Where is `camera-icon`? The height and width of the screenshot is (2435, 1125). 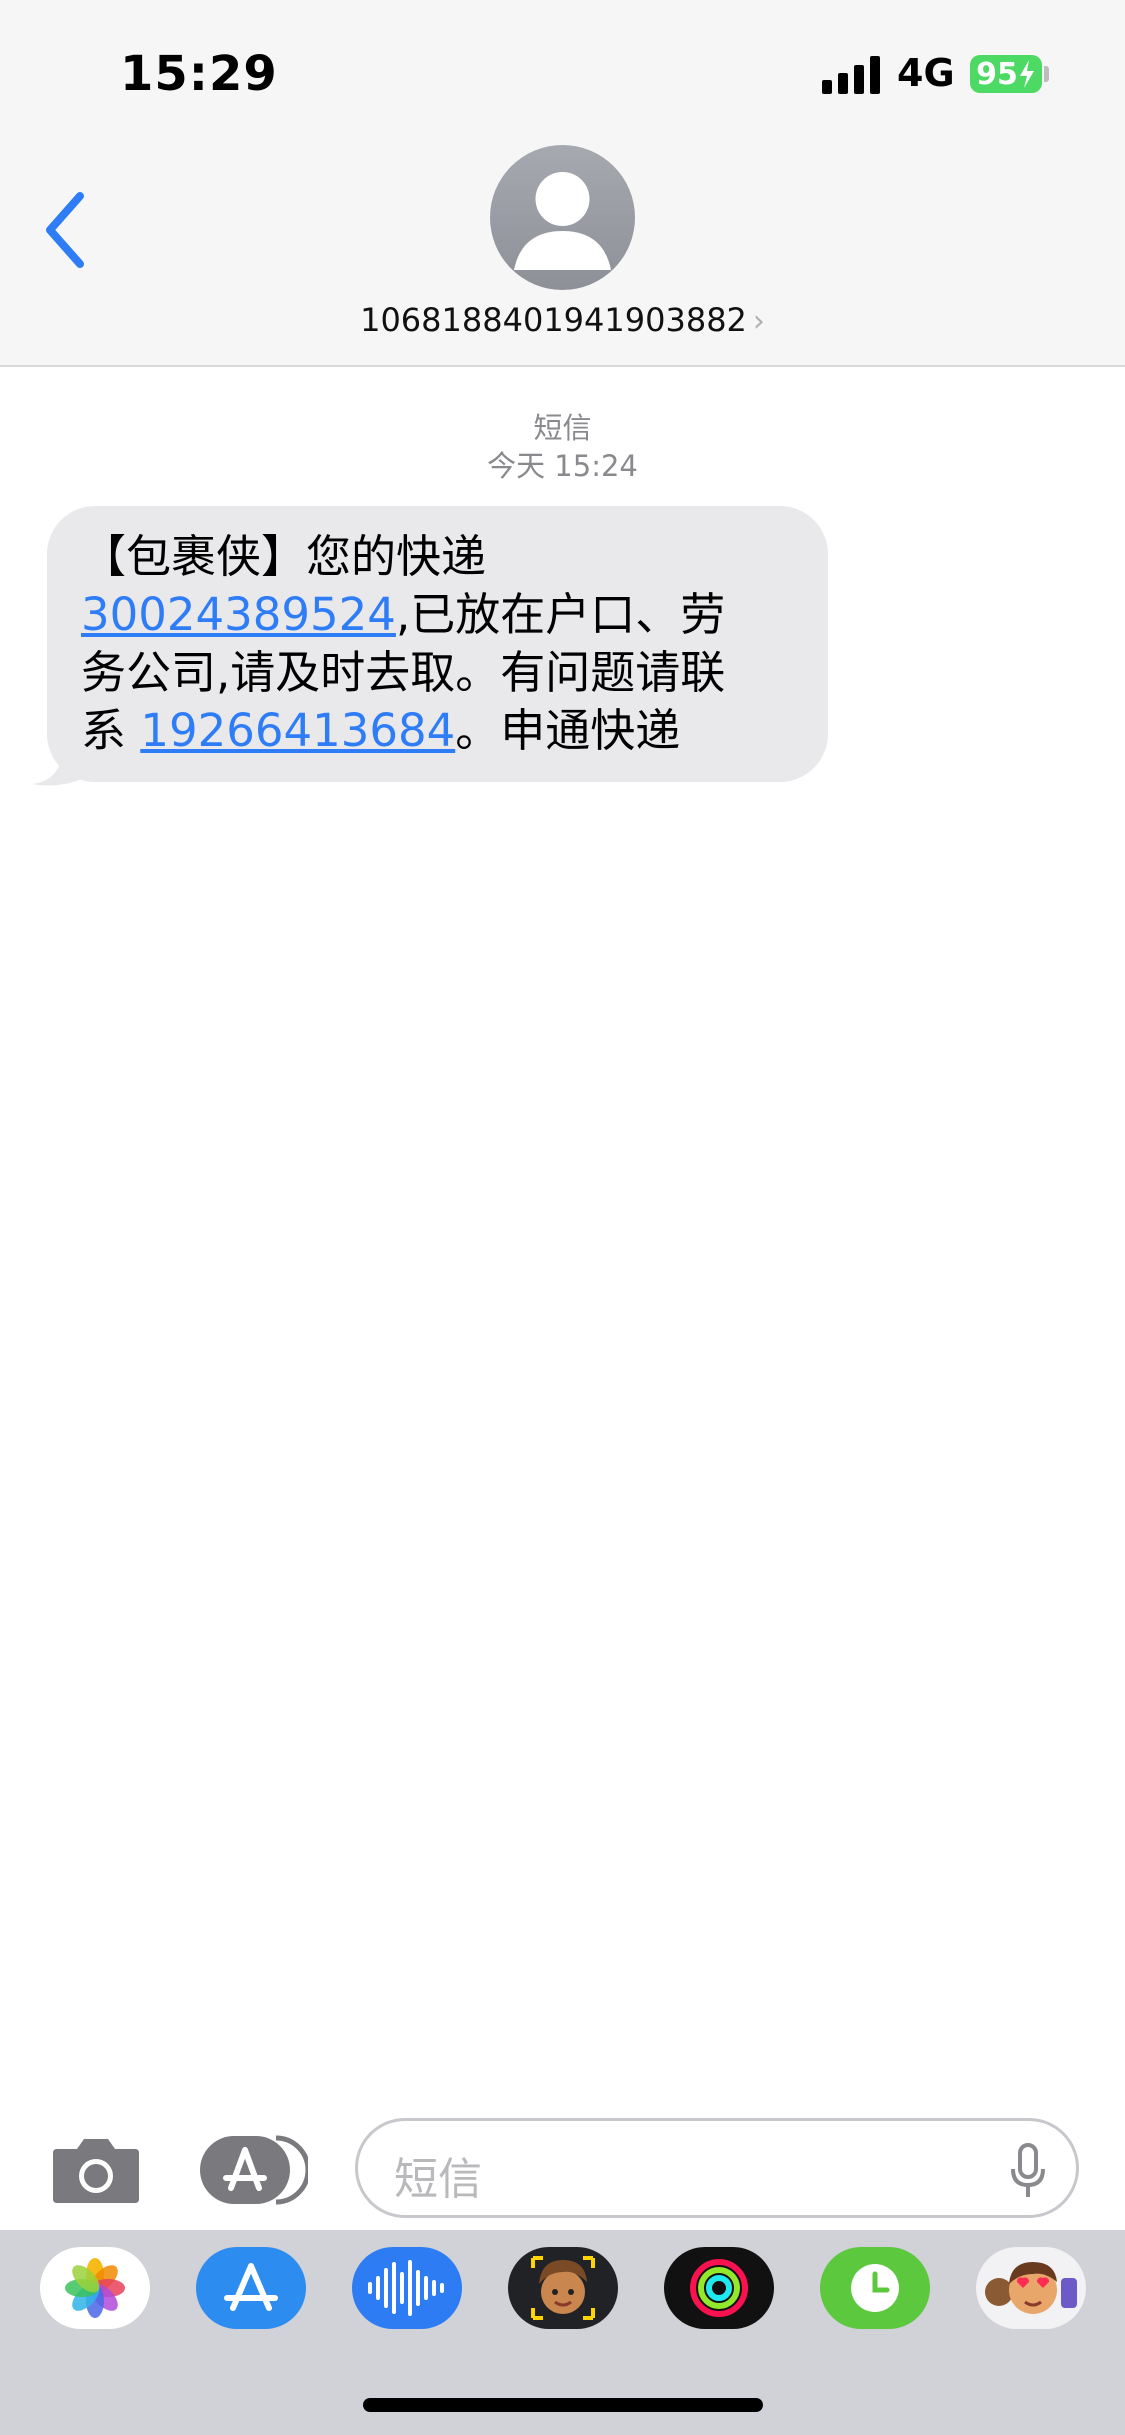
camera-icon is located at coordinates (96, 2170).